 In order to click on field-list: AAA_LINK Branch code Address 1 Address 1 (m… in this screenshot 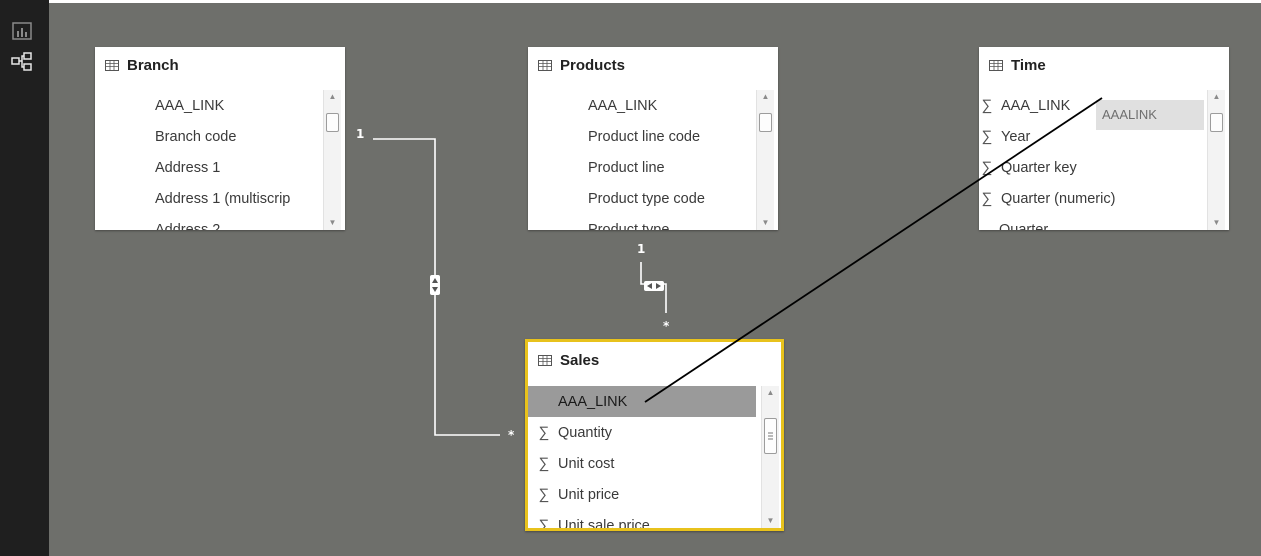, I will do `click(220, 160)`.